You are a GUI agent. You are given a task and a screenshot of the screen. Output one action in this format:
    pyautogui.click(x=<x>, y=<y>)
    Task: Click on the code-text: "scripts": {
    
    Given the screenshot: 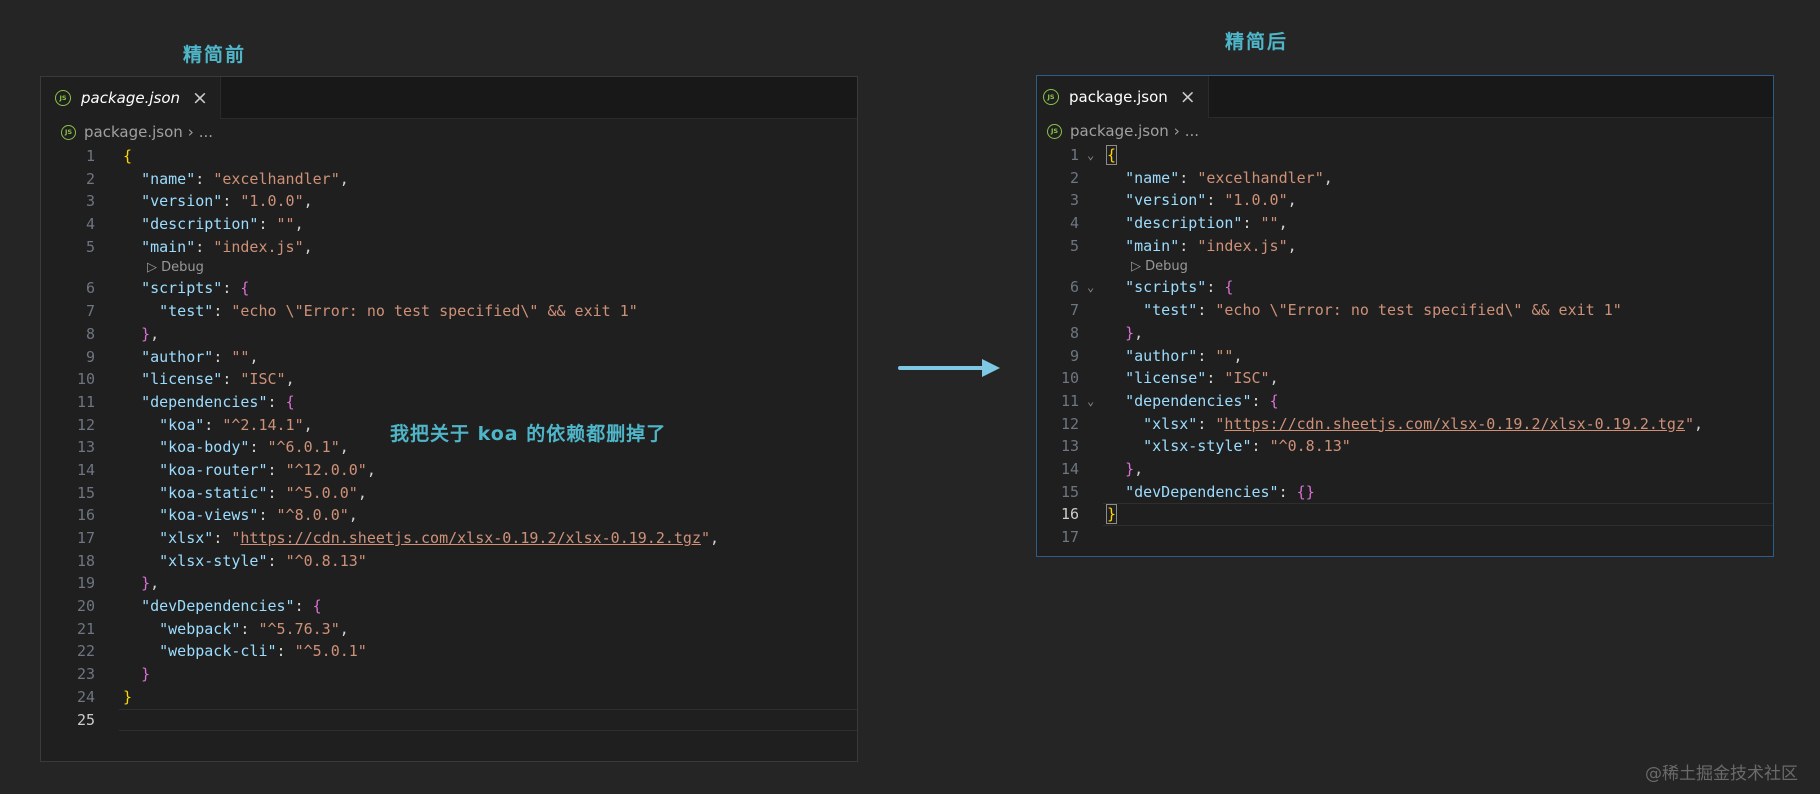 What is the action you would take?
    pyautogui.click(x=1179, y=287)
    